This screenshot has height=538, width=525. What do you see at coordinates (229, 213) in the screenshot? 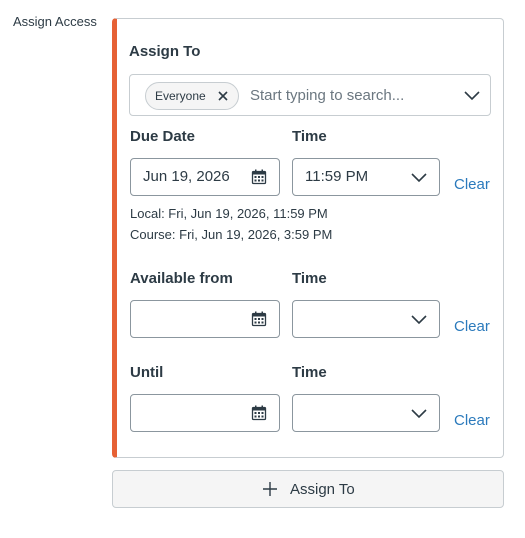
I see `local-time-note: Local: Fri, Jun 19, 2026, 11:59 PM` at bounding box center [229, 213].